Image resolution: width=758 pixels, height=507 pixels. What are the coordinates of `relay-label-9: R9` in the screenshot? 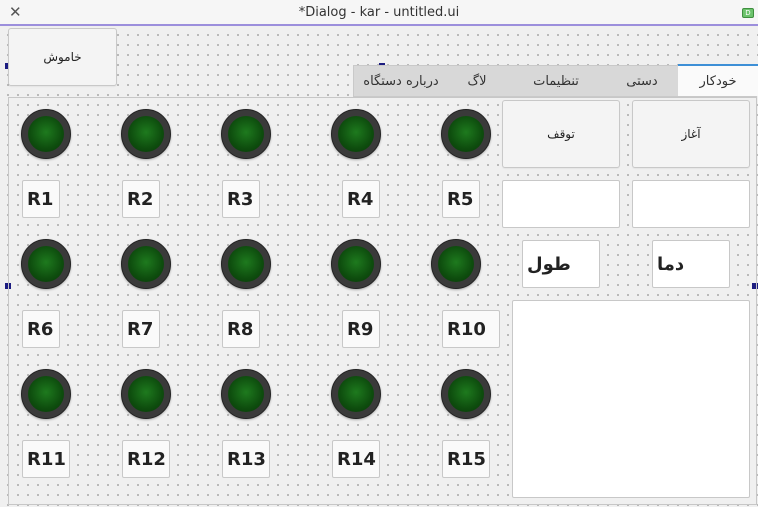 It's located at (361, 329).